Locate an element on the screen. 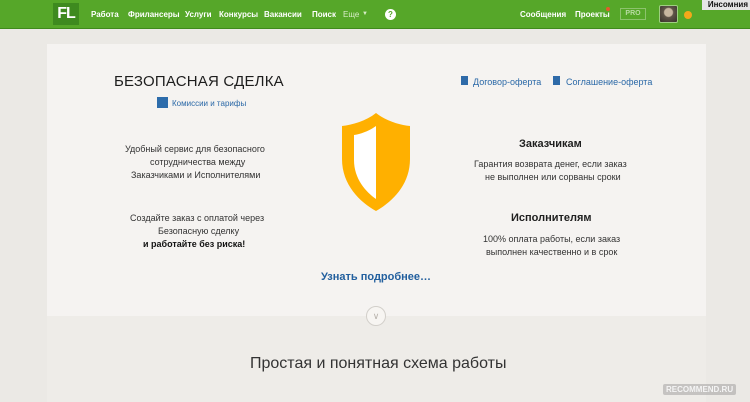 Image resolution: width=750 pixels, height=402 pixels. nav-freelancers: Фрилансеры is located at coordinates (154, 14).